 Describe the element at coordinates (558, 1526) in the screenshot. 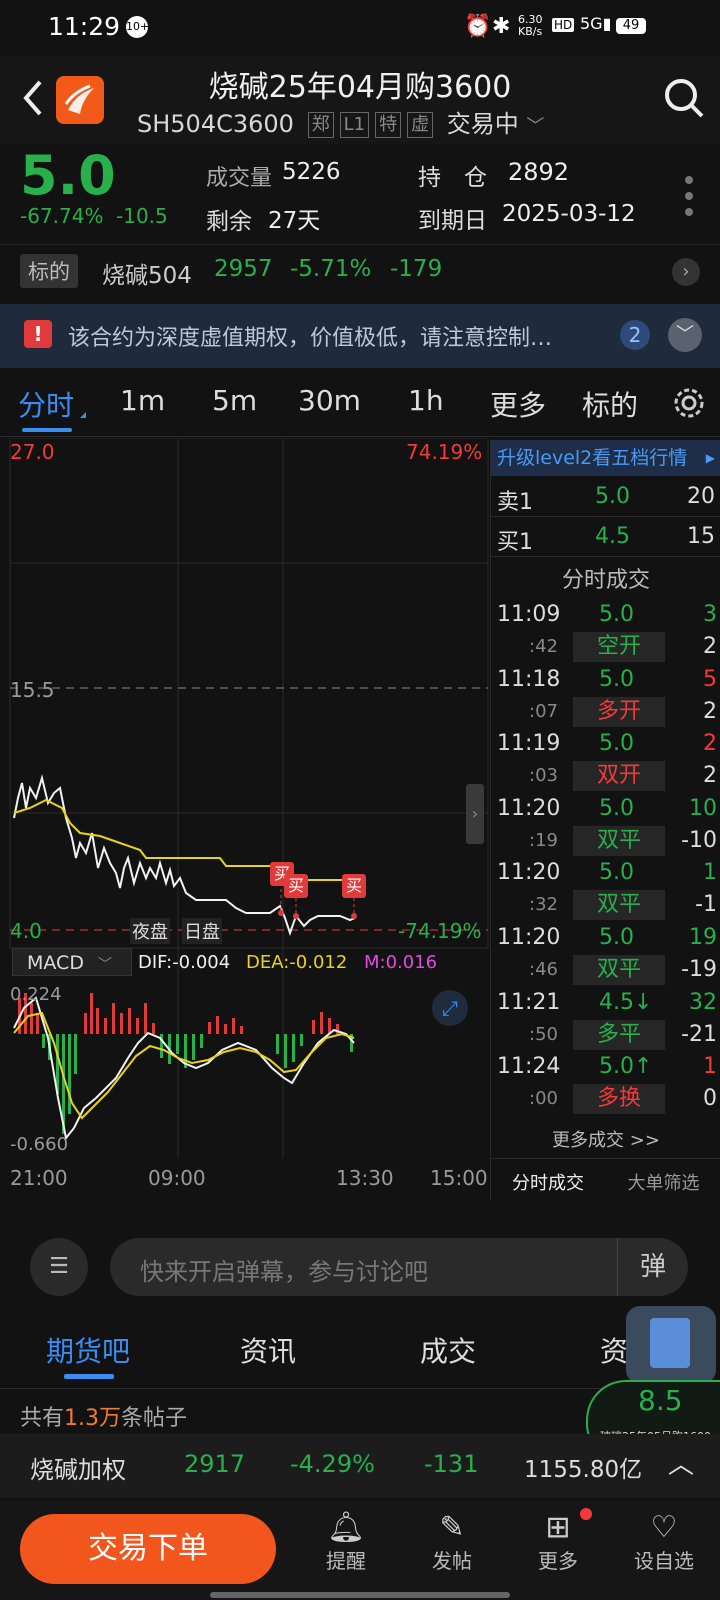

I see `grid-icon: ⊞` at that location.